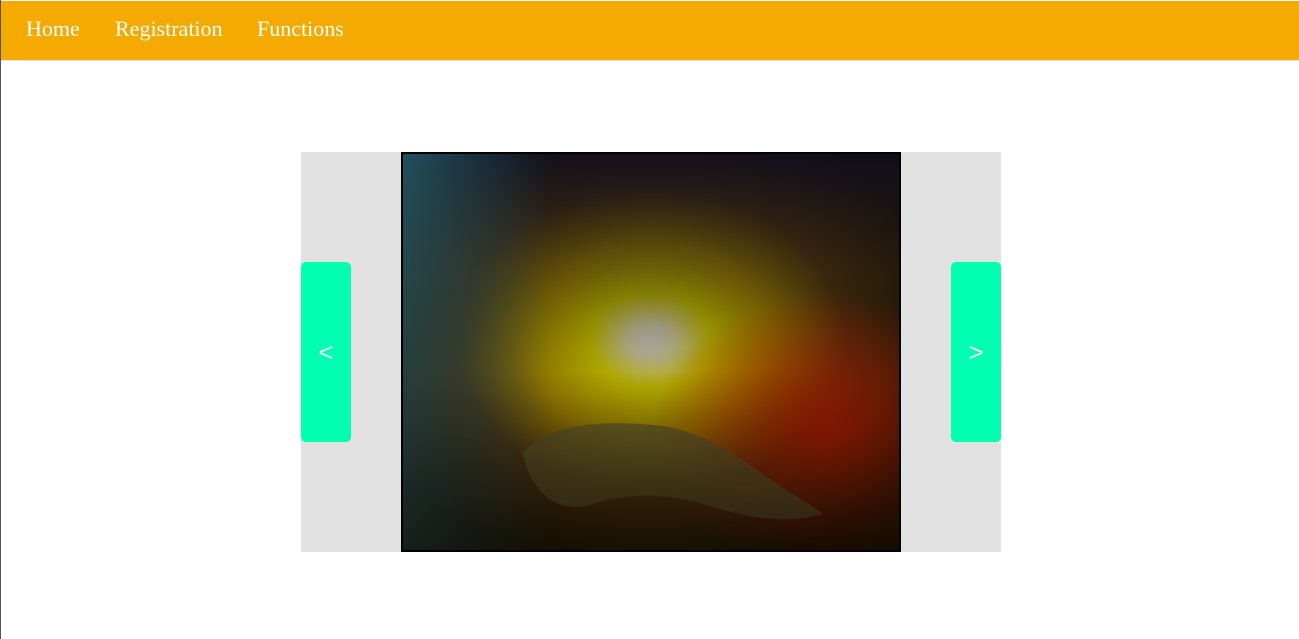  I want to click on nav-home-link: Home, so click(53, 29).